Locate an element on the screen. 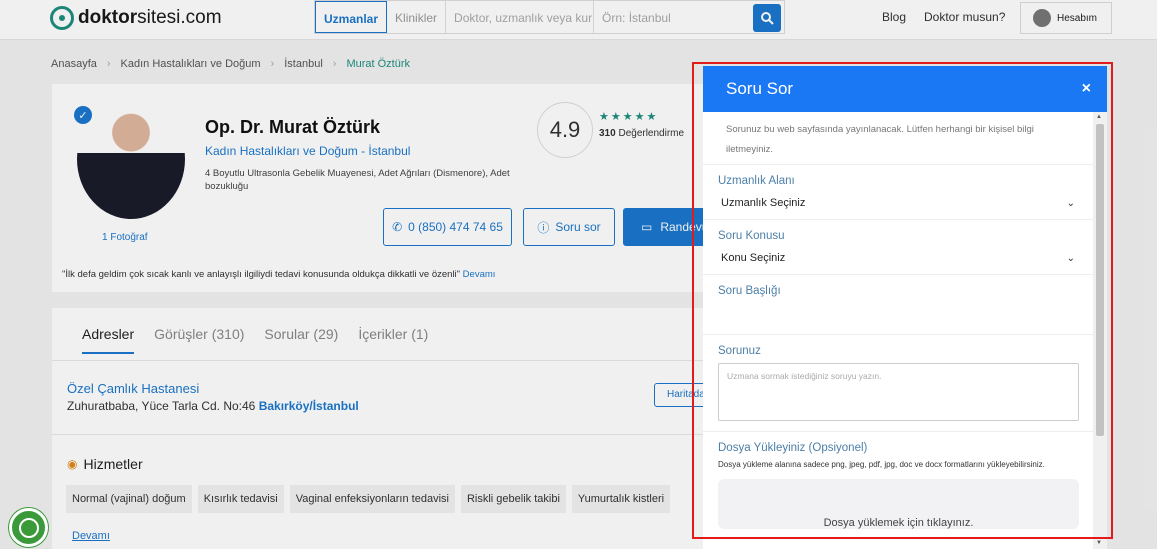 This screenshot has width=1157, height=549. scroll-down-icon: ▼ is located at coordinates (1099, 543).